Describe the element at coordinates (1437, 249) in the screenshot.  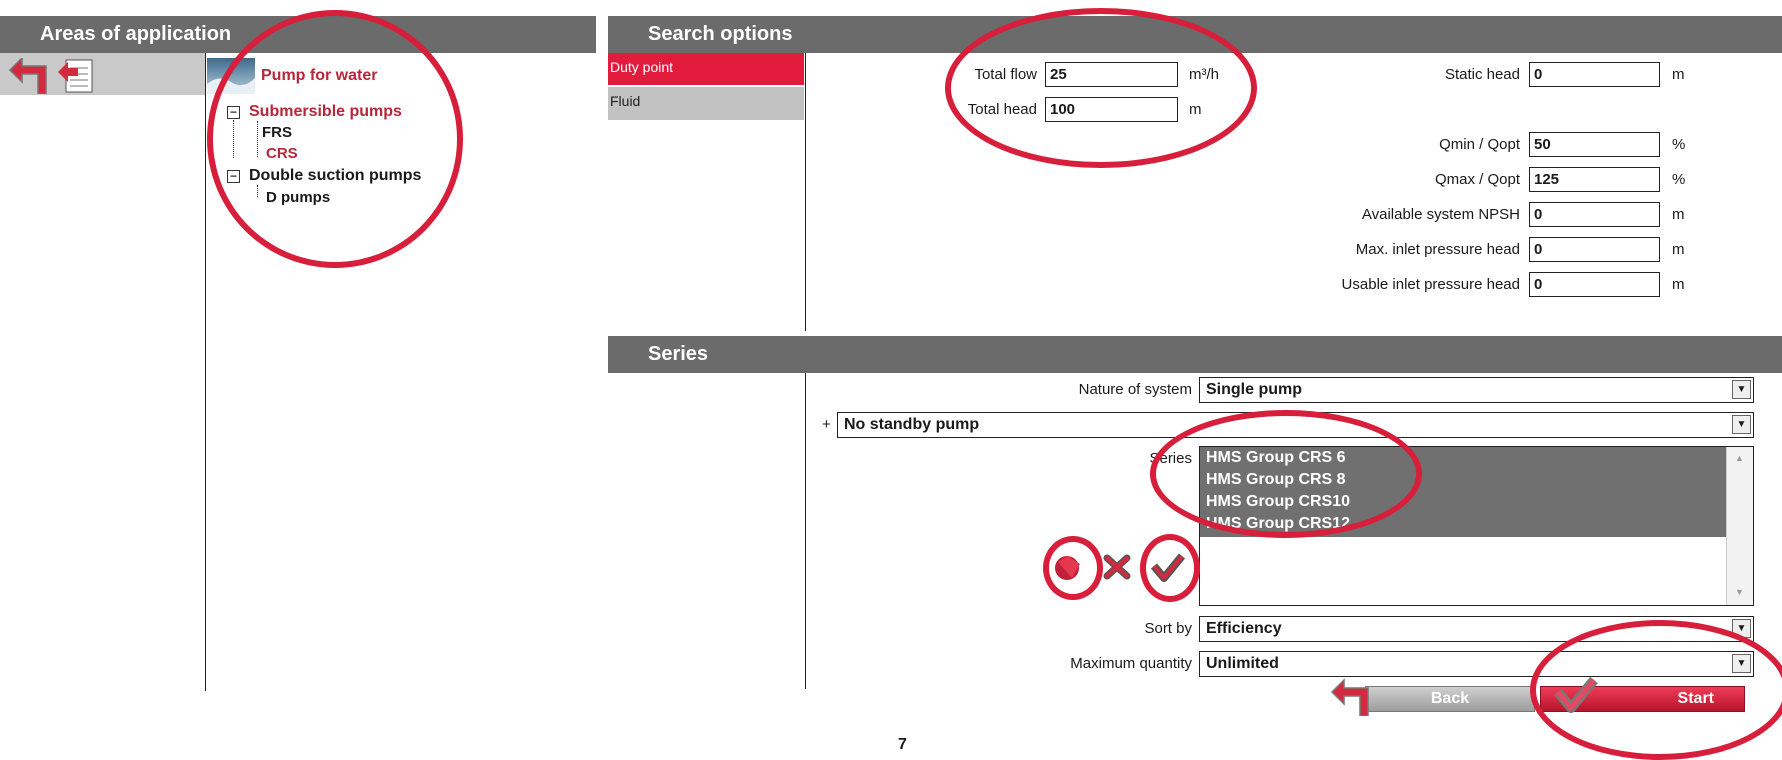
I see `max-inlet-label: Max. inlet pressure head` at that location.